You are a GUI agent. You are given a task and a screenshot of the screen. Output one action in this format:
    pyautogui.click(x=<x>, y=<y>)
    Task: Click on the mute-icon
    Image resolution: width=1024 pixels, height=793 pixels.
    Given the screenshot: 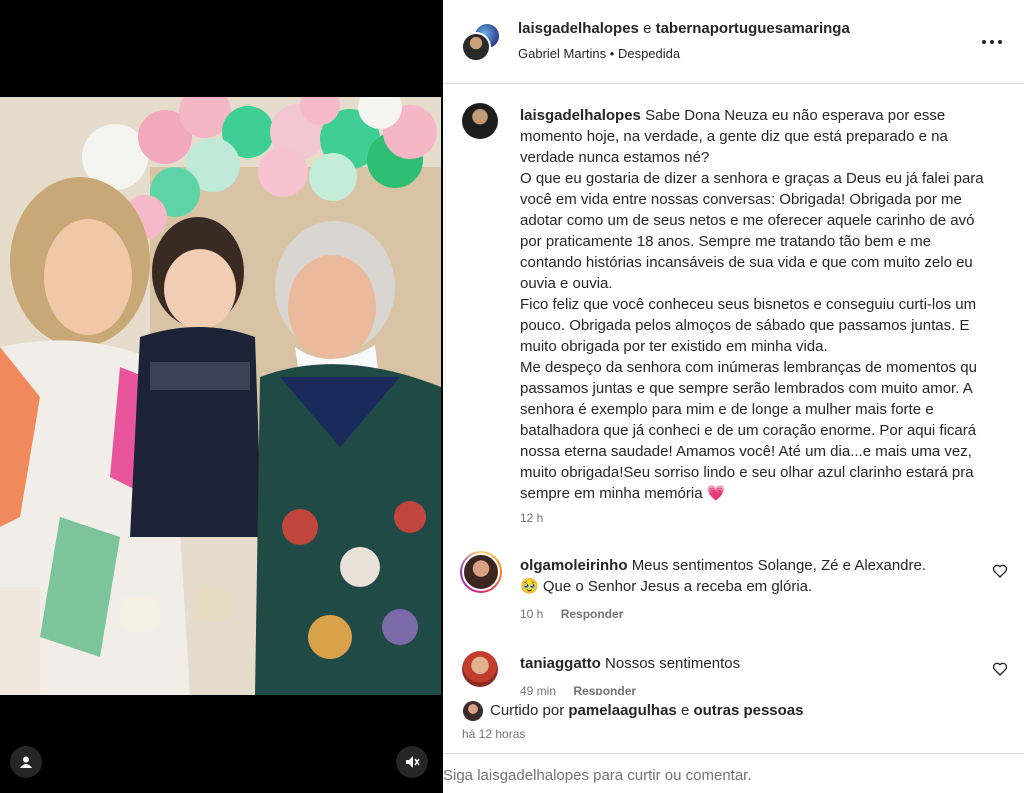 What is the action you would take?
    pyautogui.click(x=413, y=762)
    